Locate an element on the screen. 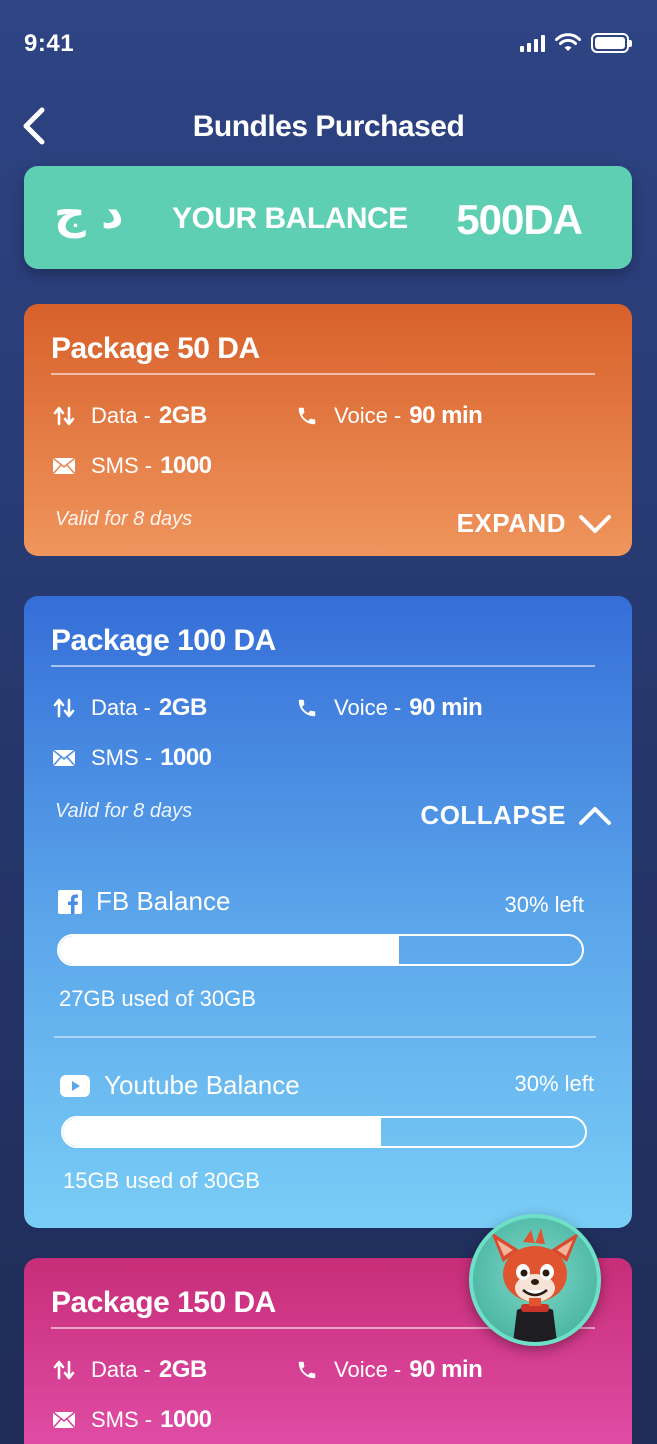 This screenshot has width=657, height=1444. collapse-button: COLLAPSE is located at coordinates (516, 815).